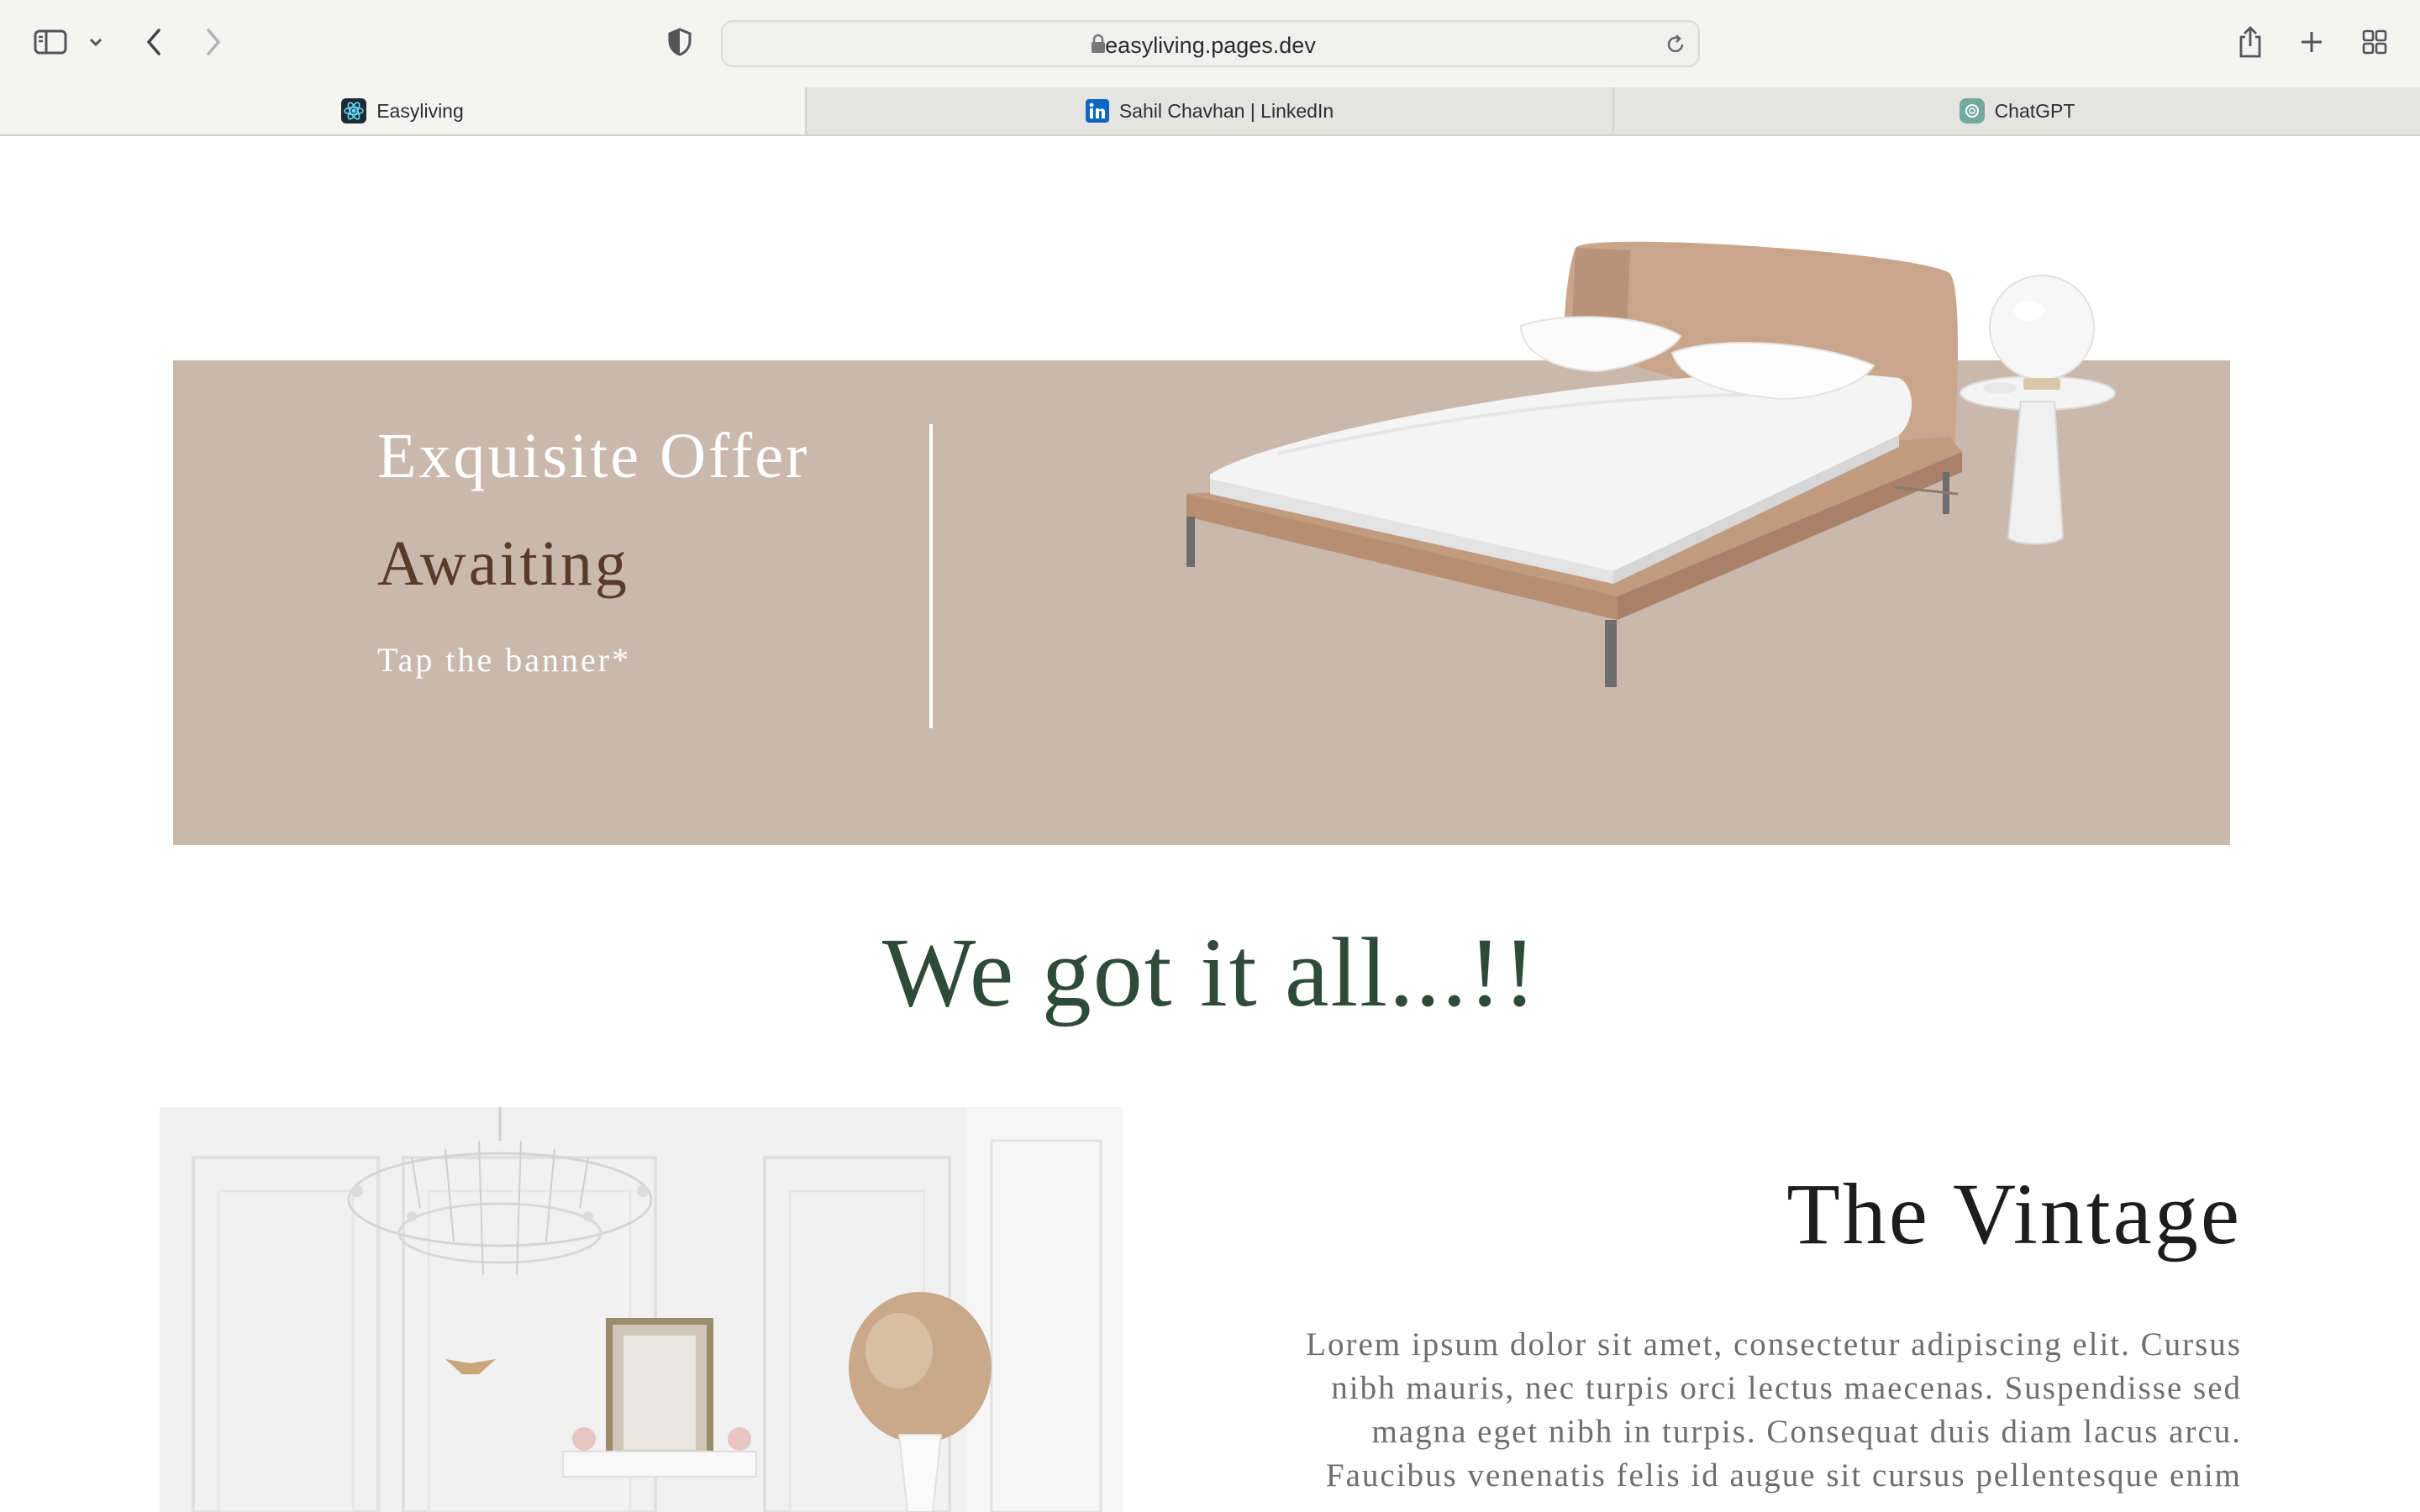  Describe the element at coordinates (2375, 42) in the screenshot. I see `tab-overview-icon` at that location.